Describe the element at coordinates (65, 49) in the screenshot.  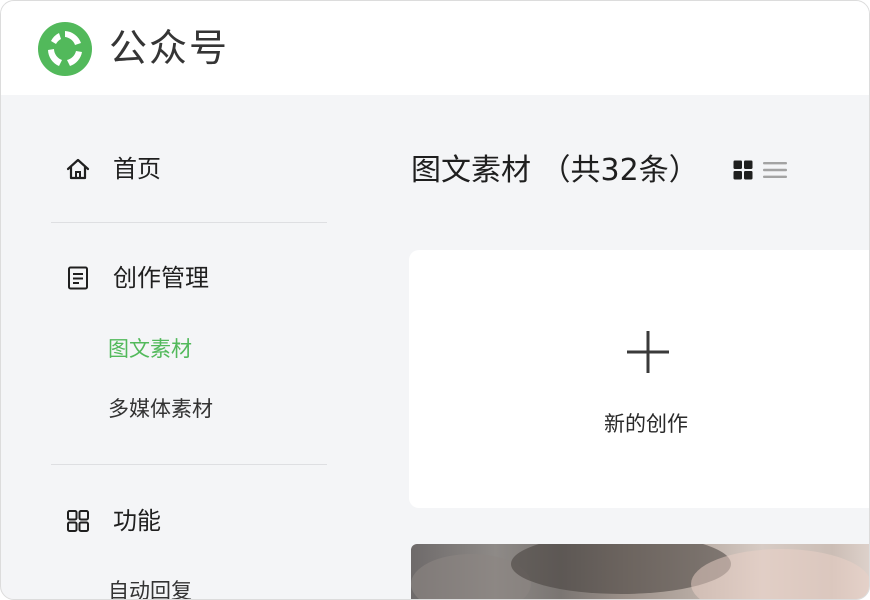
I see `app-logo-icon` at that location.